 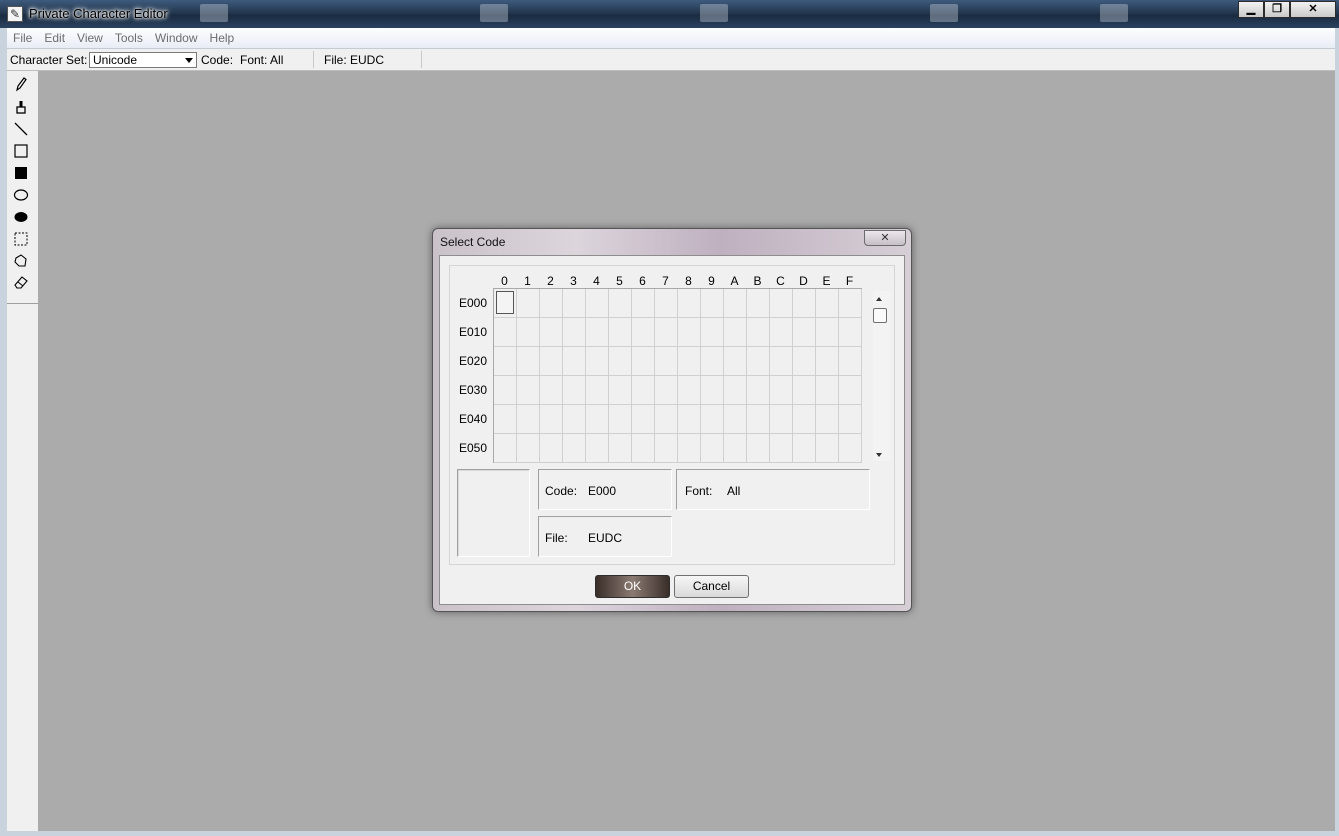 What do you see at coordinates (879, 455) in the screenshot?
I see `scroll-down-arrow-icon` at bounding box center [879, 455].